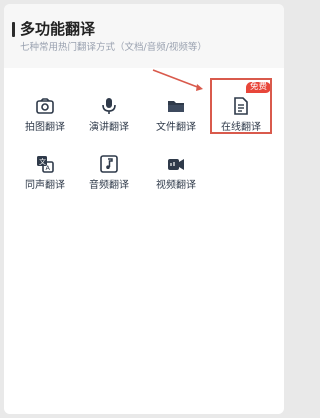  What do you see at coordinates (13, 29) in the screenshot?
I see `title-accent-bar` at bounding box center [13, 29].